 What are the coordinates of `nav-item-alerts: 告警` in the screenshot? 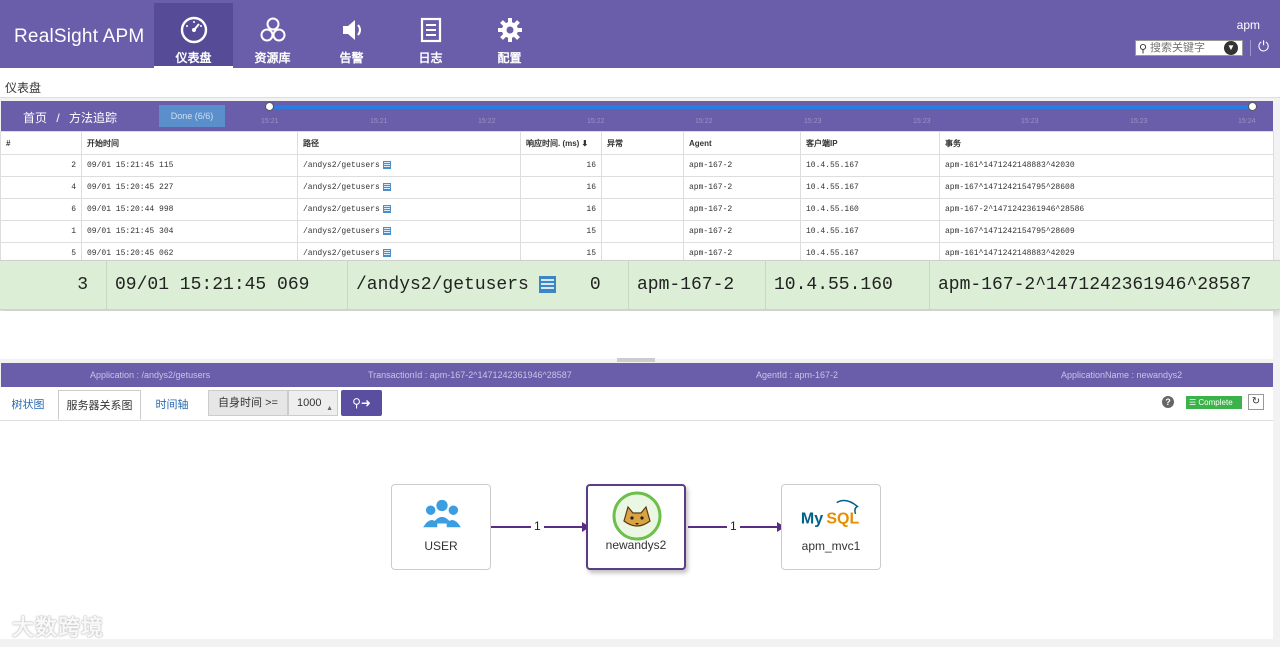 It's located at (351, 35).